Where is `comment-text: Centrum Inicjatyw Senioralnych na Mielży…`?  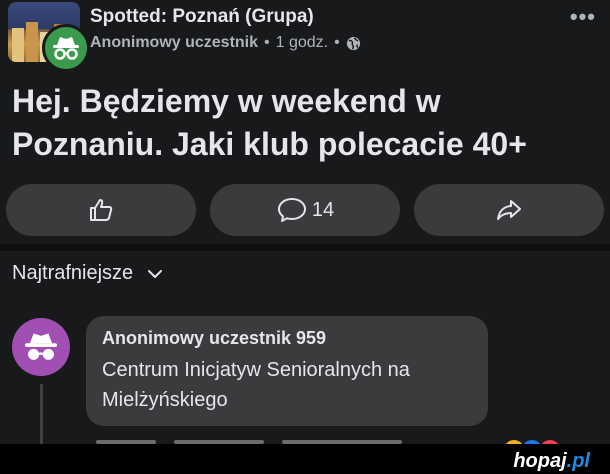
comment-text: Centrum Inicjatyw Senioralnych na Mielży… is located at coordinates (287, 385).